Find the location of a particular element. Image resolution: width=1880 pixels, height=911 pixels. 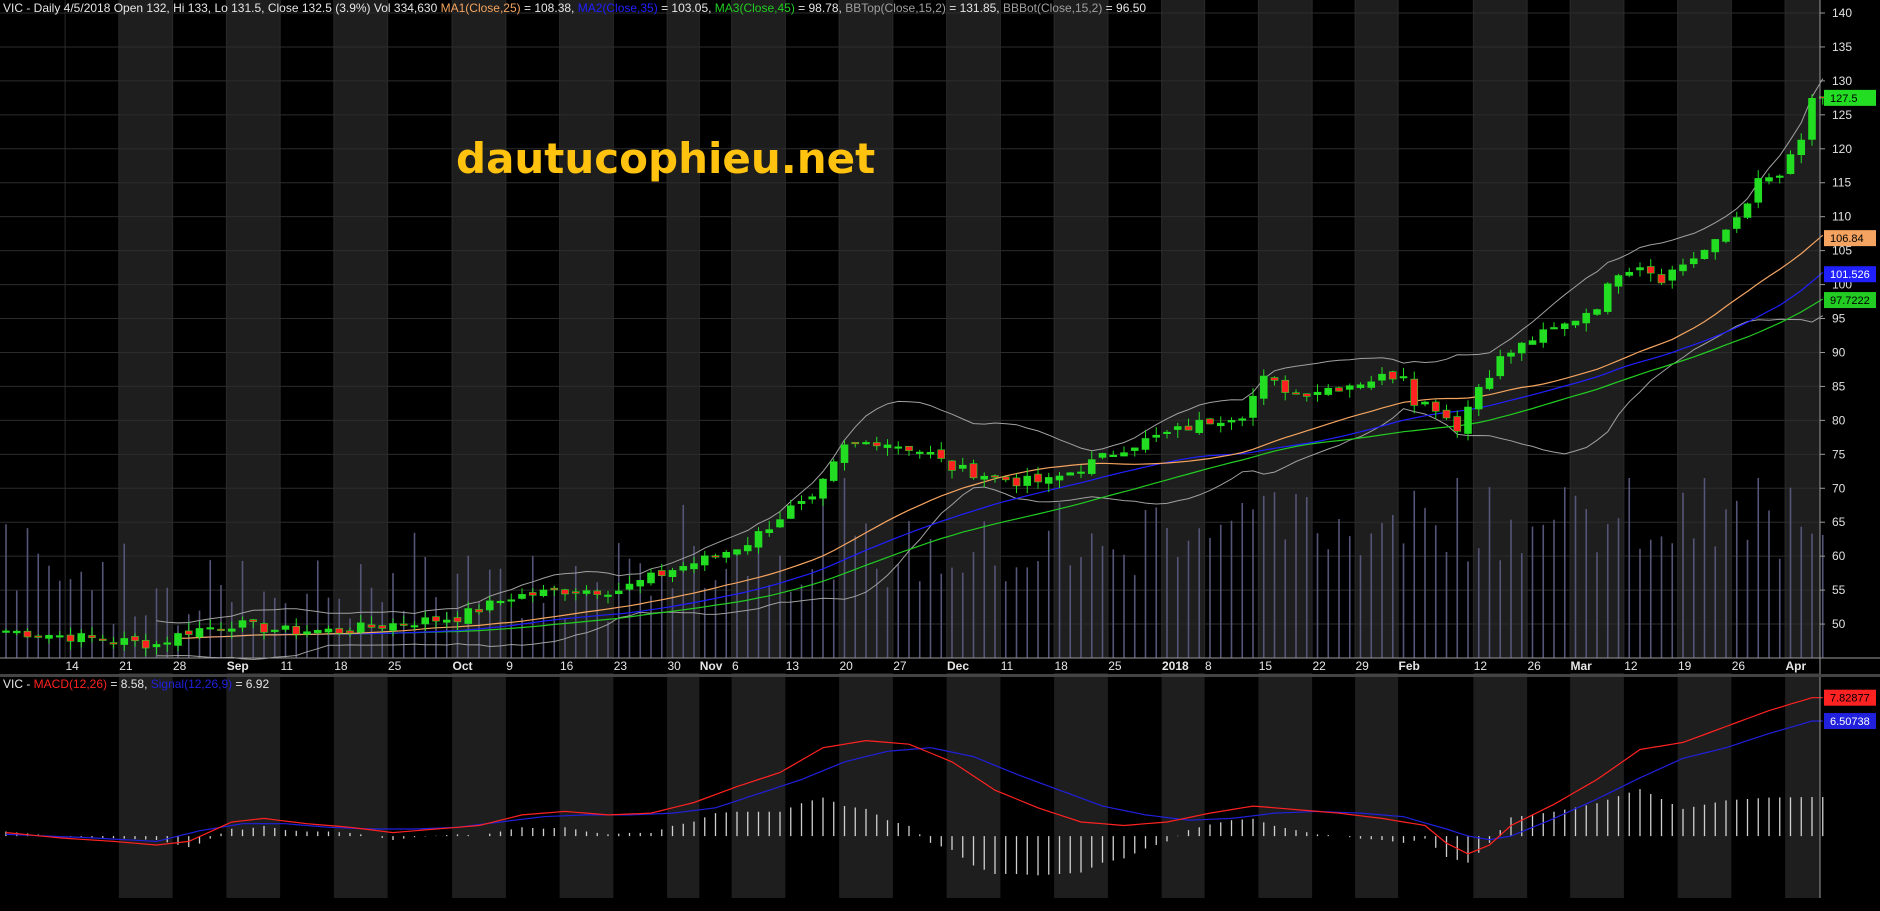

x-tick-label: 13 is located at coordinates (793, 666).